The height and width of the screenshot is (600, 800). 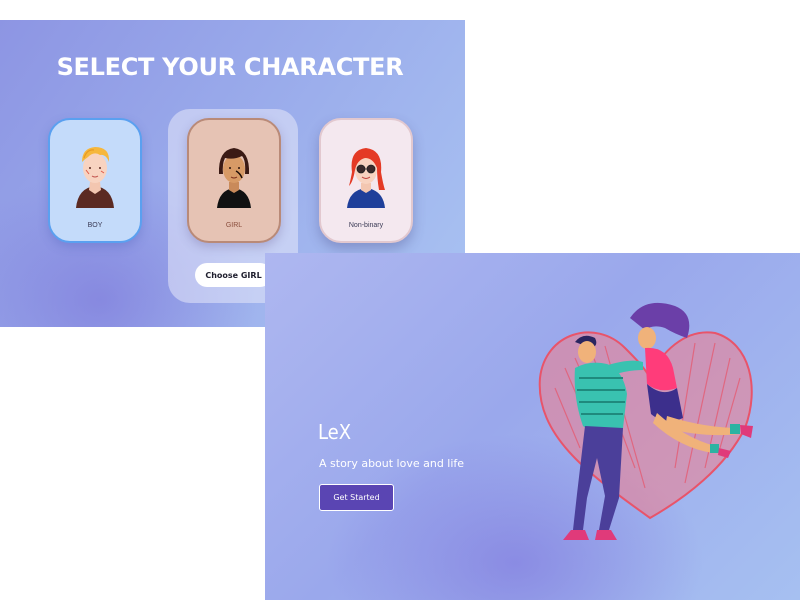 I want to click on boy-avatar-icon, so click(x=95, y=177).